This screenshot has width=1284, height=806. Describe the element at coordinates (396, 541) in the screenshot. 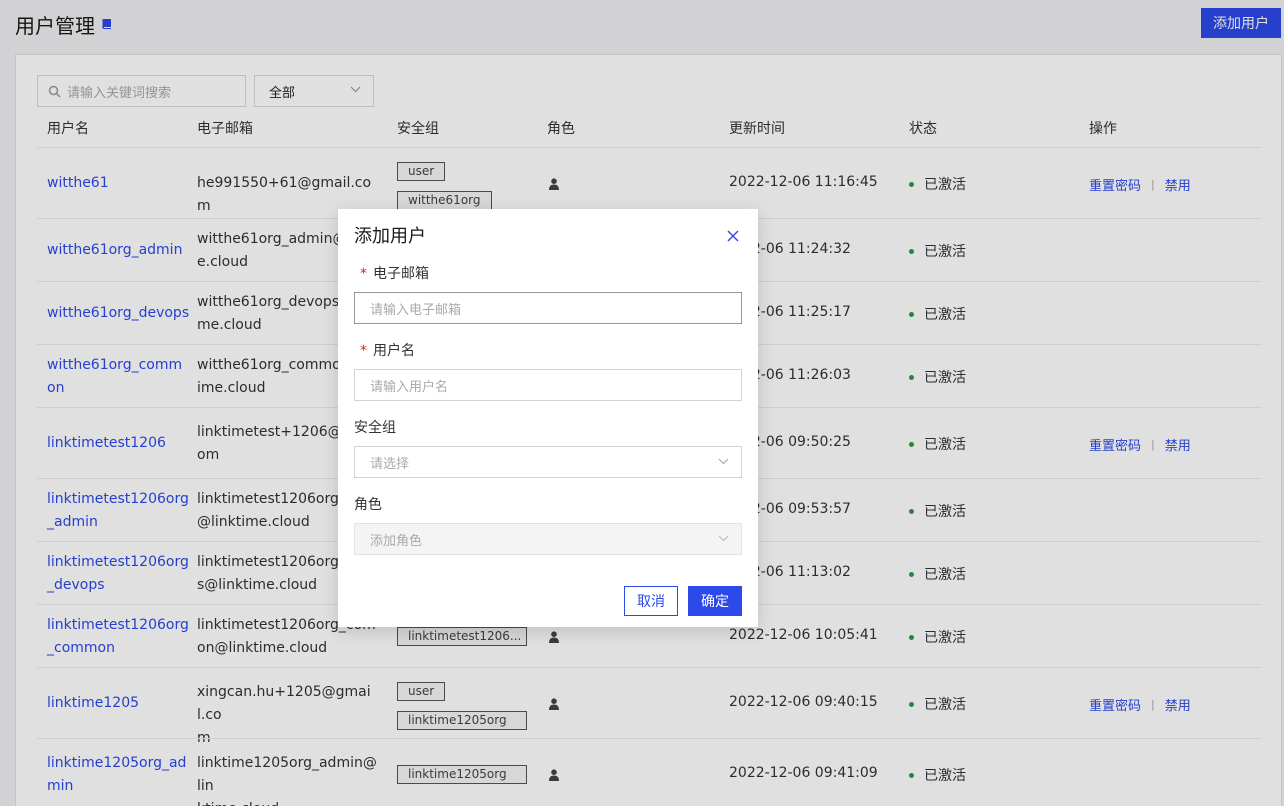

I see `role-placeholder: 添加角色` at that location.